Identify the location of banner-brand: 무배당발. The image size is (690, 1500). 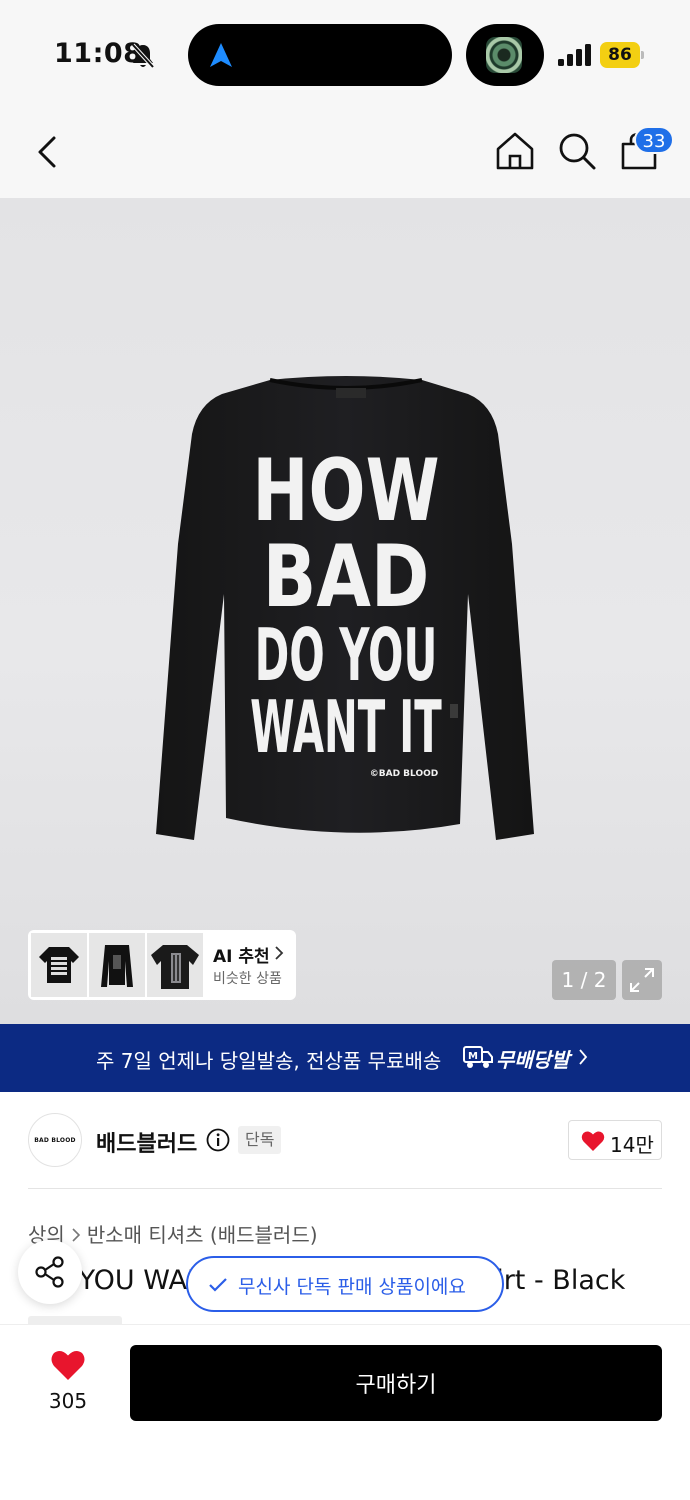
(533, 1060).